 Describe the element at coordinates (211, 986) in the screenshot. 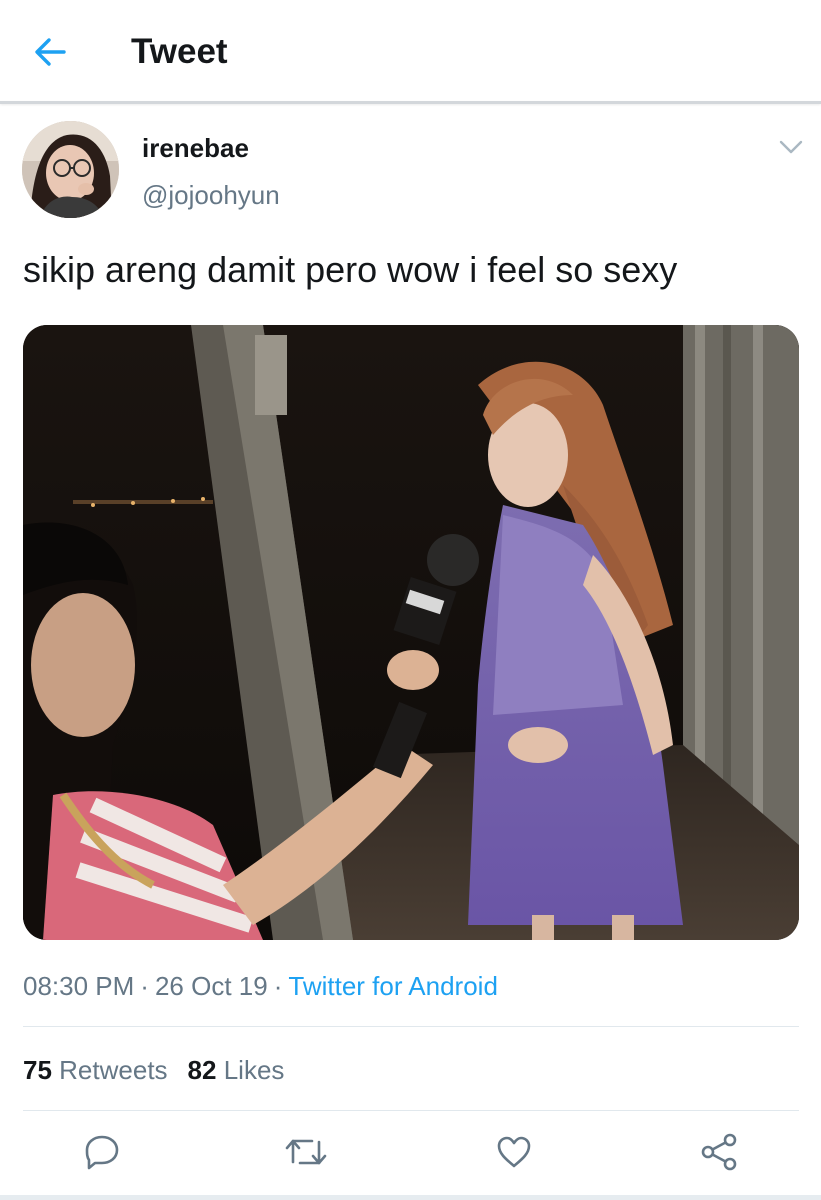

I see `tweet-date: 26 Oct 19` at that location.